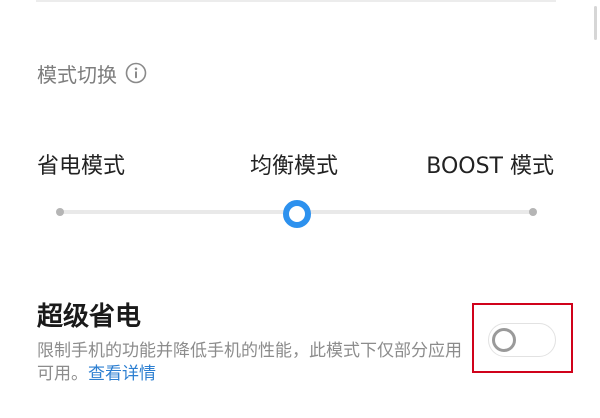  I want to click on slider-stop-power-saving, so click(60, 212).